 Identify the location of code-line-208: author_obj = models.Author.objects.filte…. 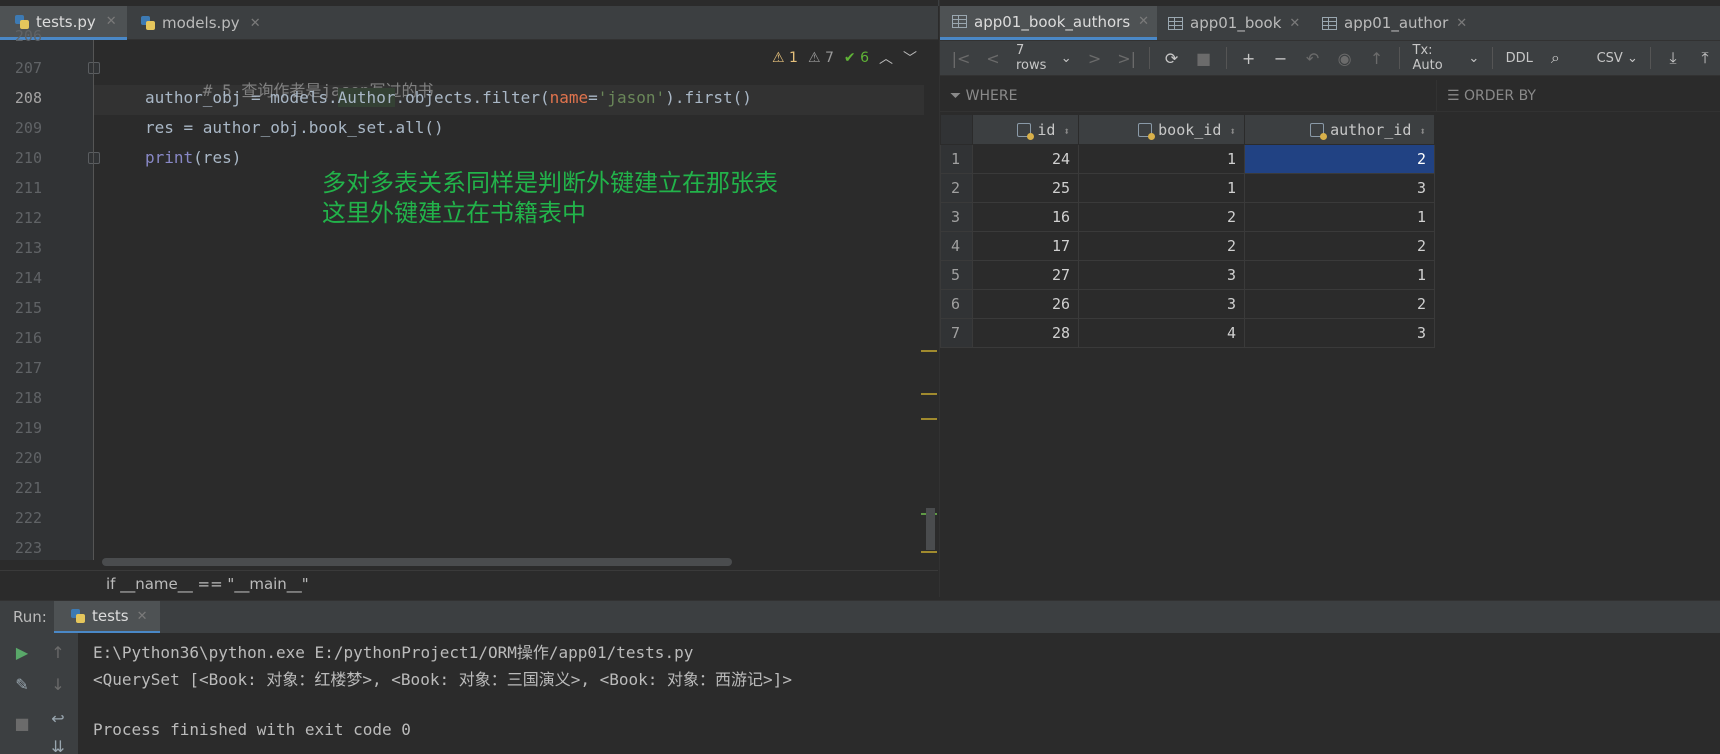
(448, 97).